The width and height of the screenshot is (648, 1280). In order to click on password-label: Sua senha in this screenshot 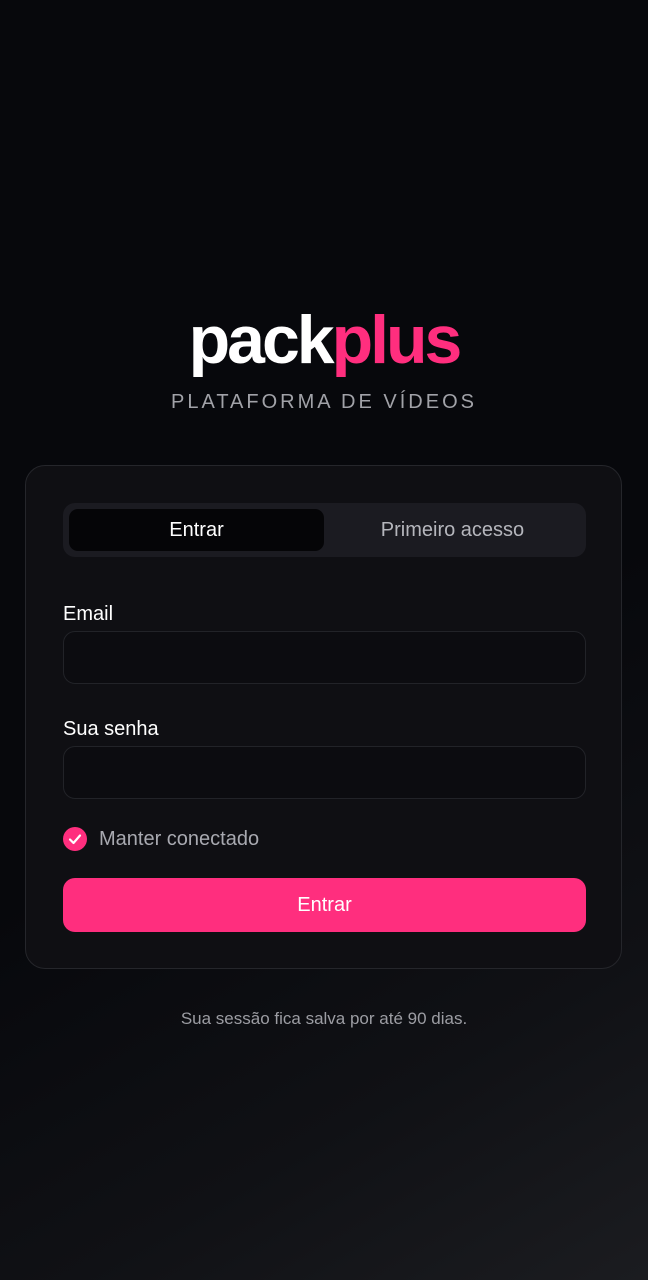, I will do `click(111, 729)`.